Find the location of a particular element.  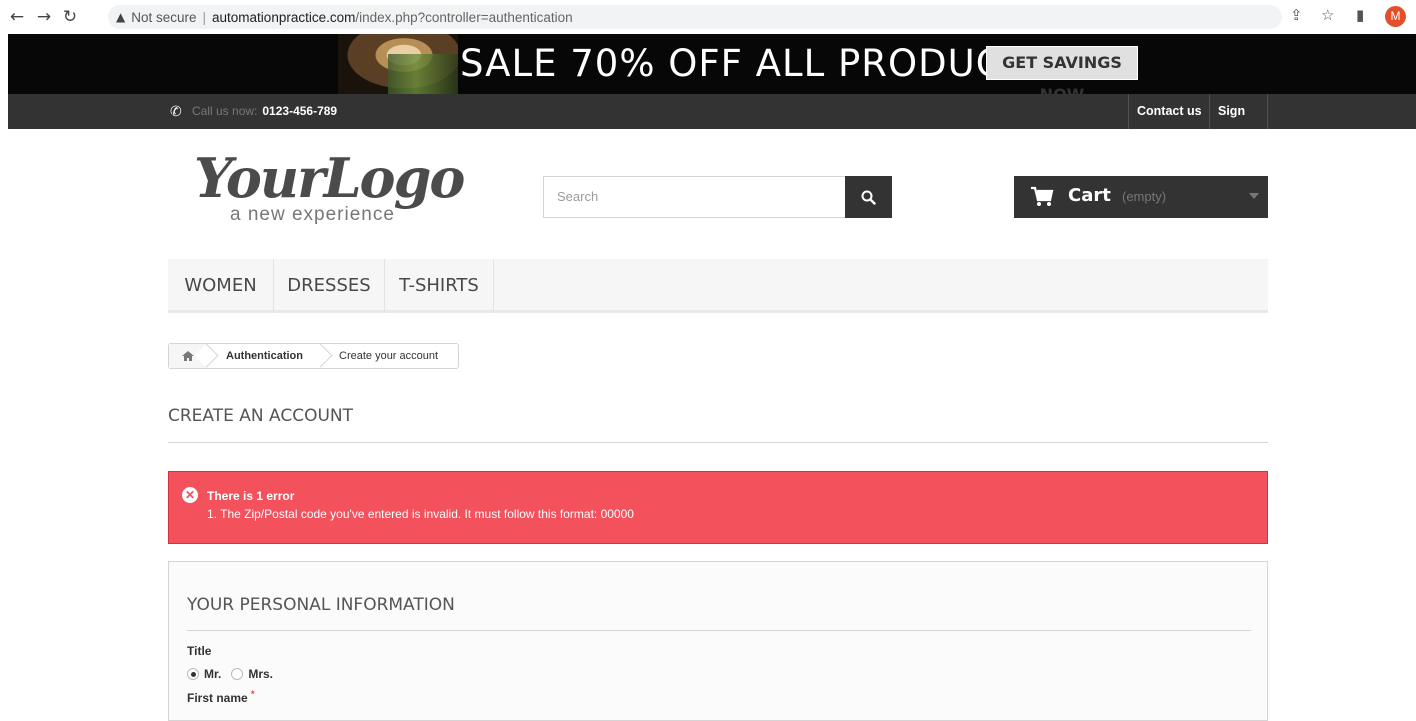

call-label: Call us now: is located at coordinates (225, 111).